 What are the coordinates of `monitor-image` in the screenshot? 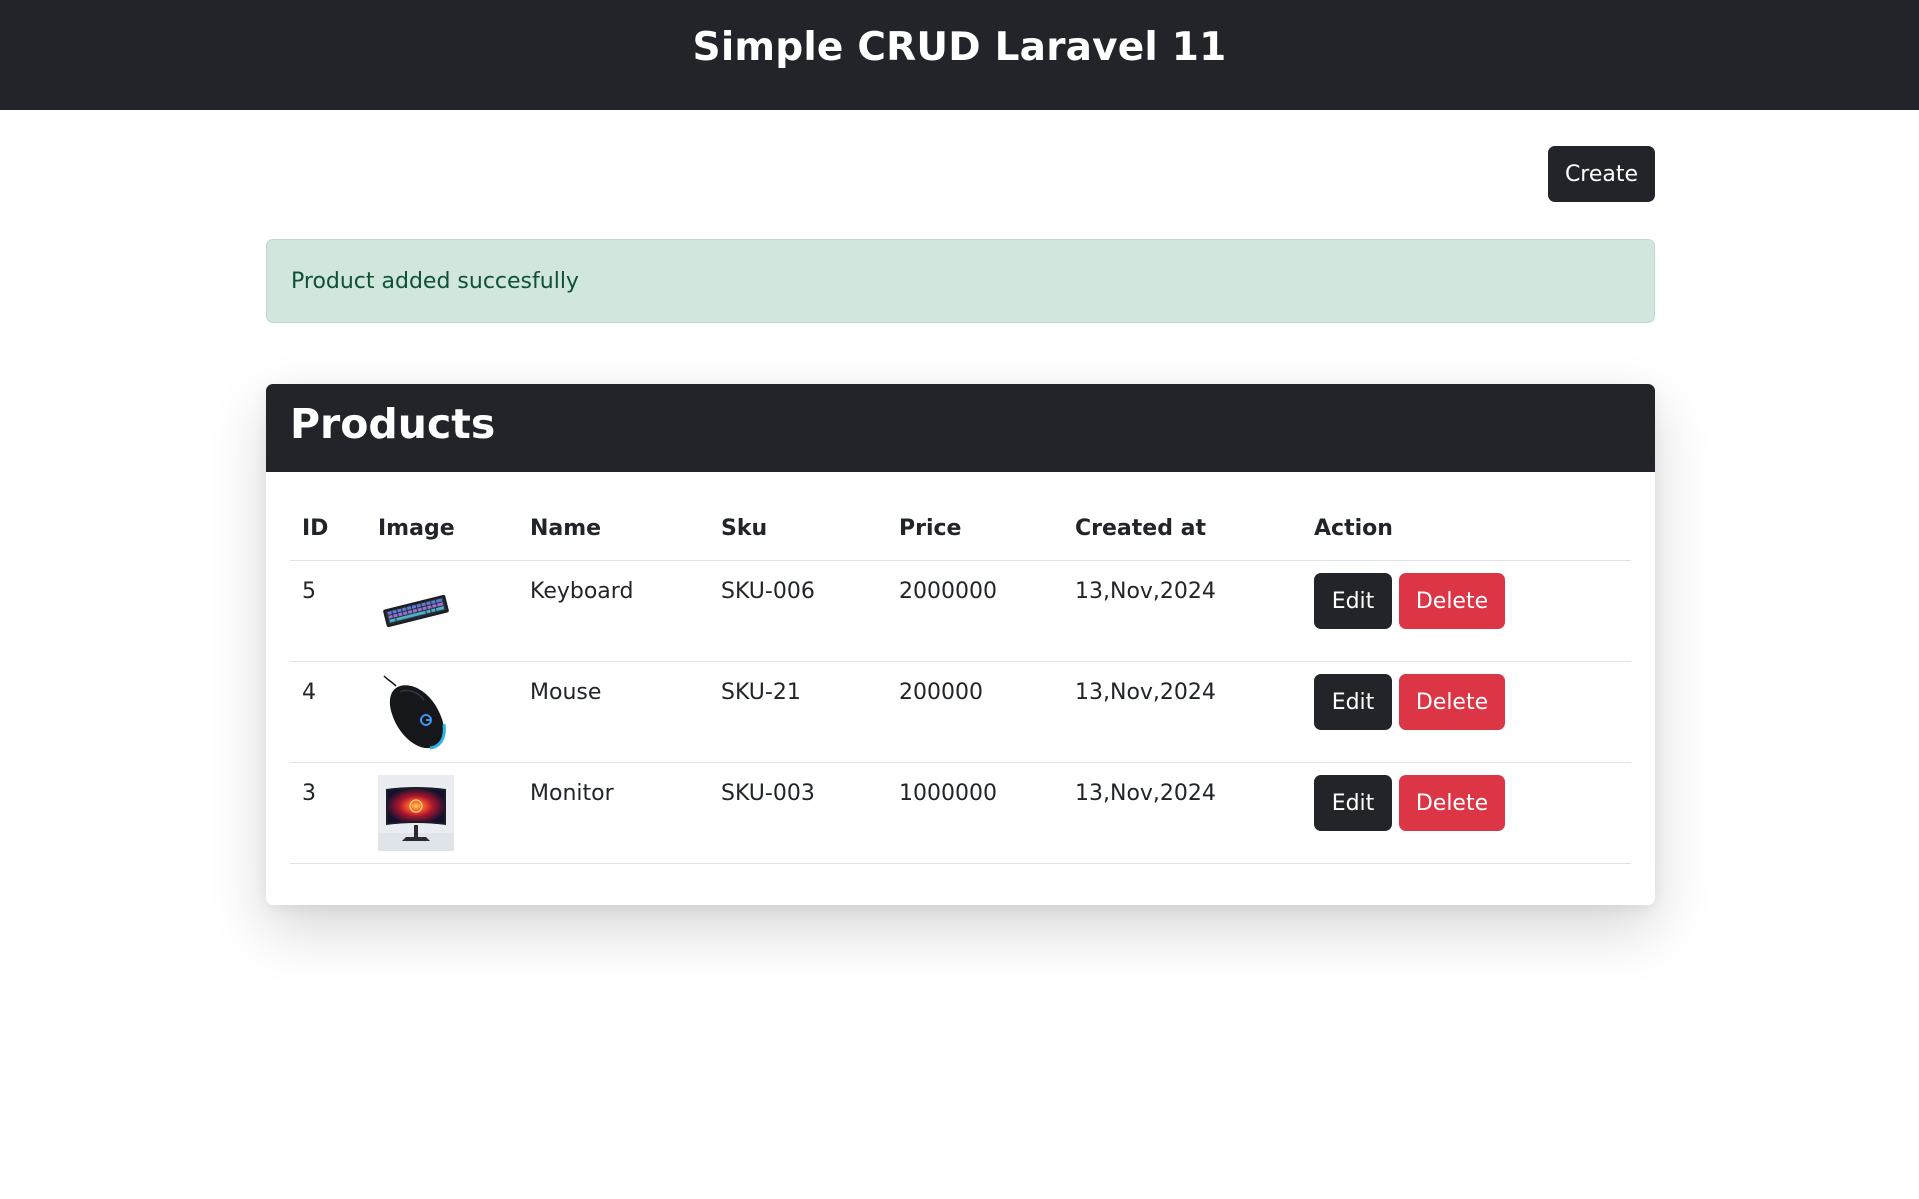 It's located at (416, 813).